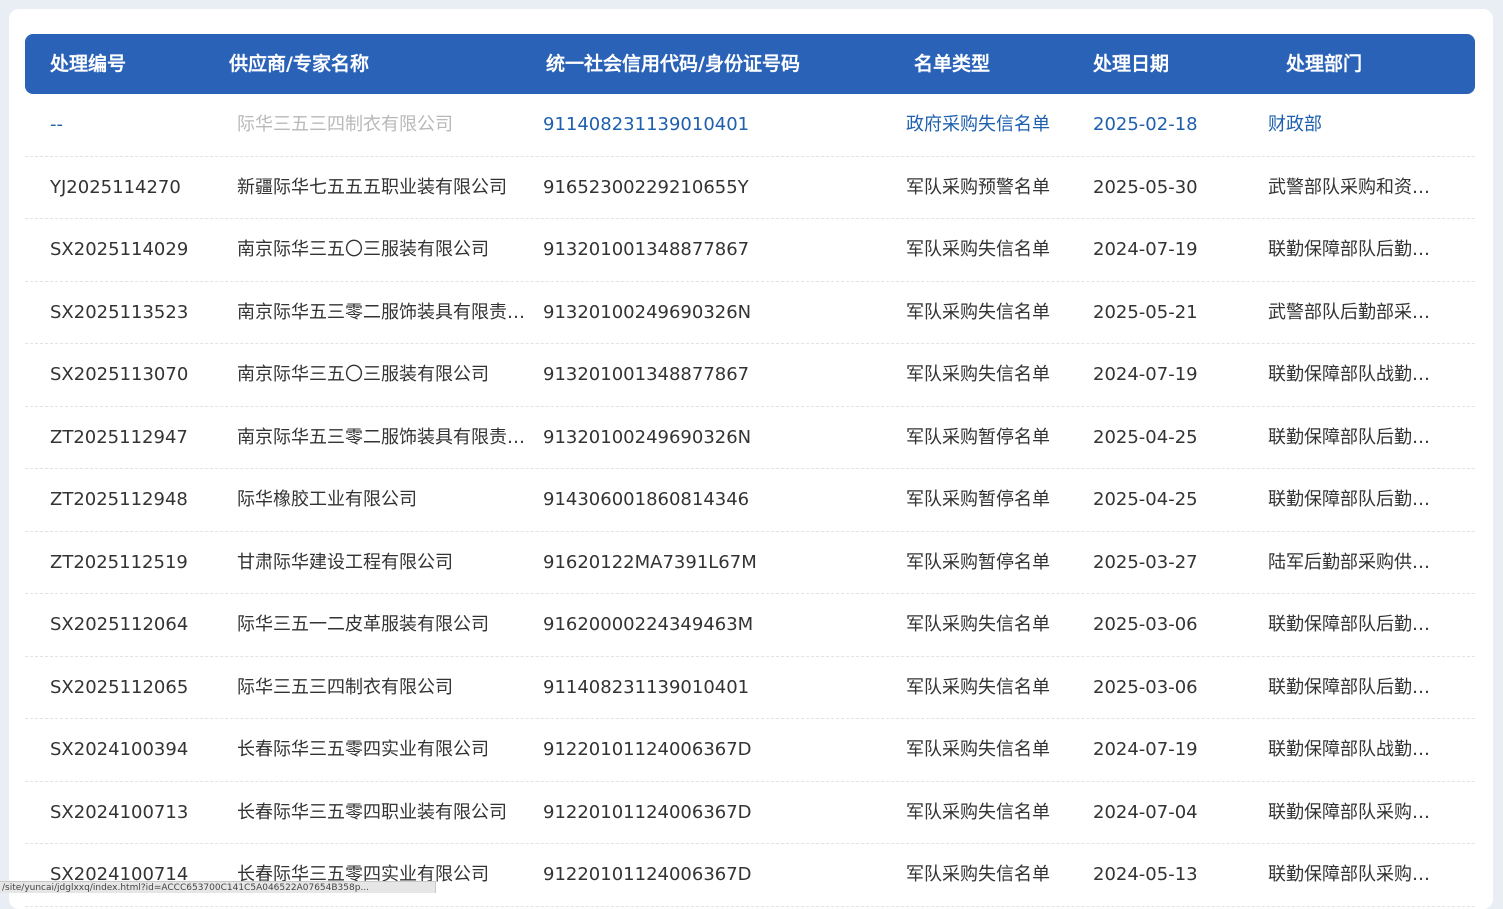  What do you see at coordinates (1163, 313) in the screenshot?
I see `cell-date: 2025-05-21` at bounding box center [1163, 313].